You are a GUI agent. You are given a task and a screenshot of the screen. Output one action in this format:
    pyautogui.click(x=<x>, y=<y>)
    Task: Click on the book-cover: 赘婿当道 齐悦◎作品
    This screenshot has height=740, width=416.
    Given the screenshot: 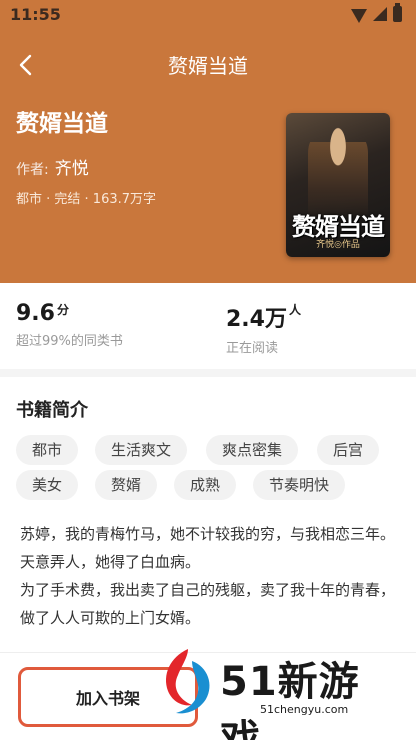 What is the action you would take?
    pyautogui.click(x=338, y=185)
    